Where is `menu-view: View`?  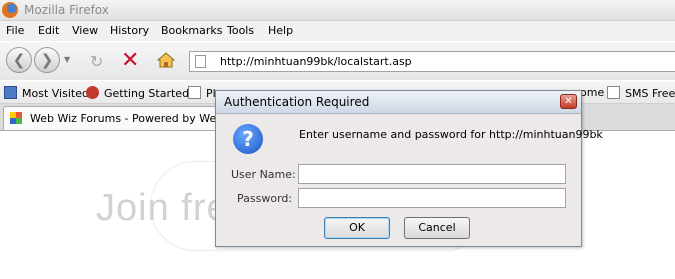
menu-view: View is located at coordinates (85, 30).